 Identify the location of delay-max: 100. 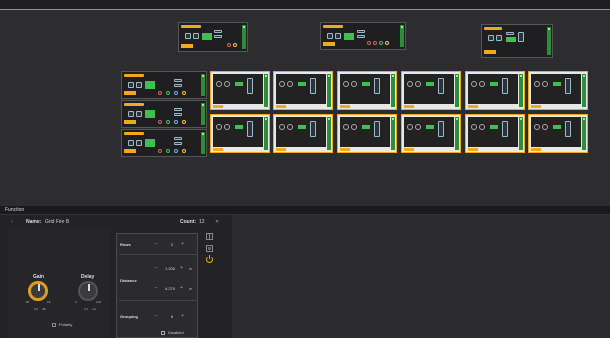
(99, 302).